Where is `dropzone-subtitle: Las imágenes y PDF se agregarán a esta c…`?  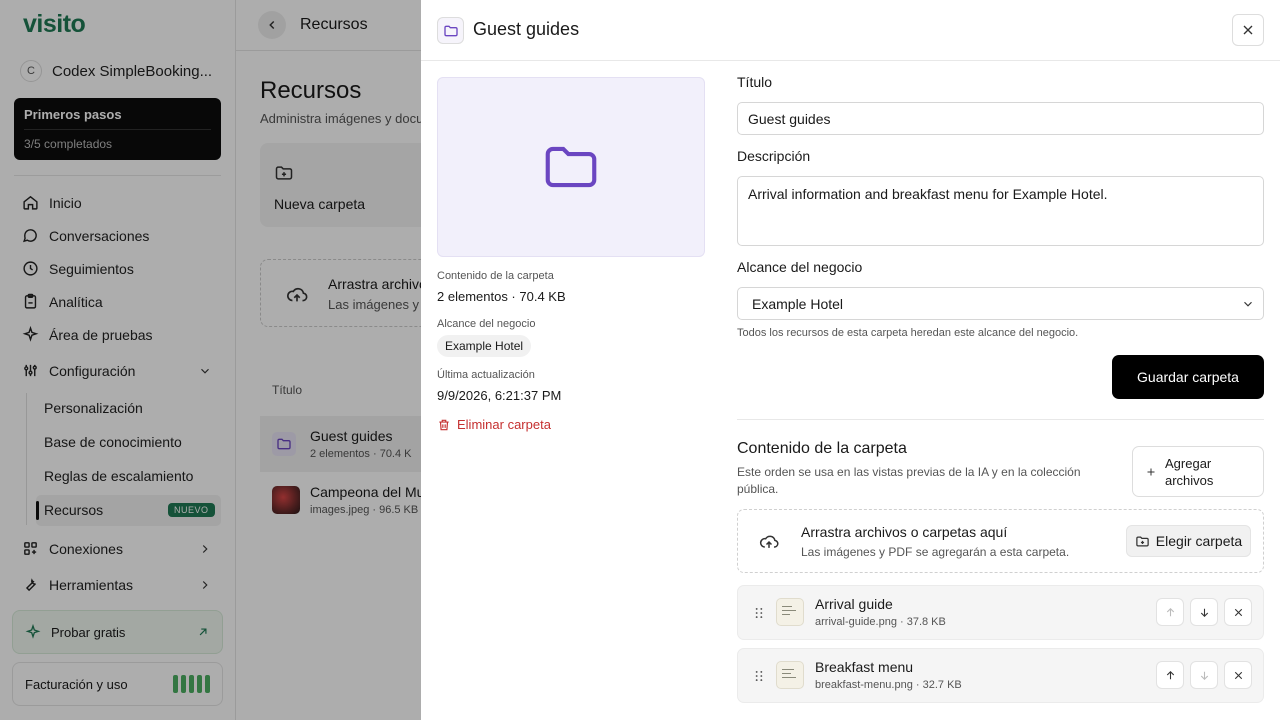
dropzone-subtitle: Las imágenes y PDF se agregarán a esta c… is located at coordinates (935, 552).